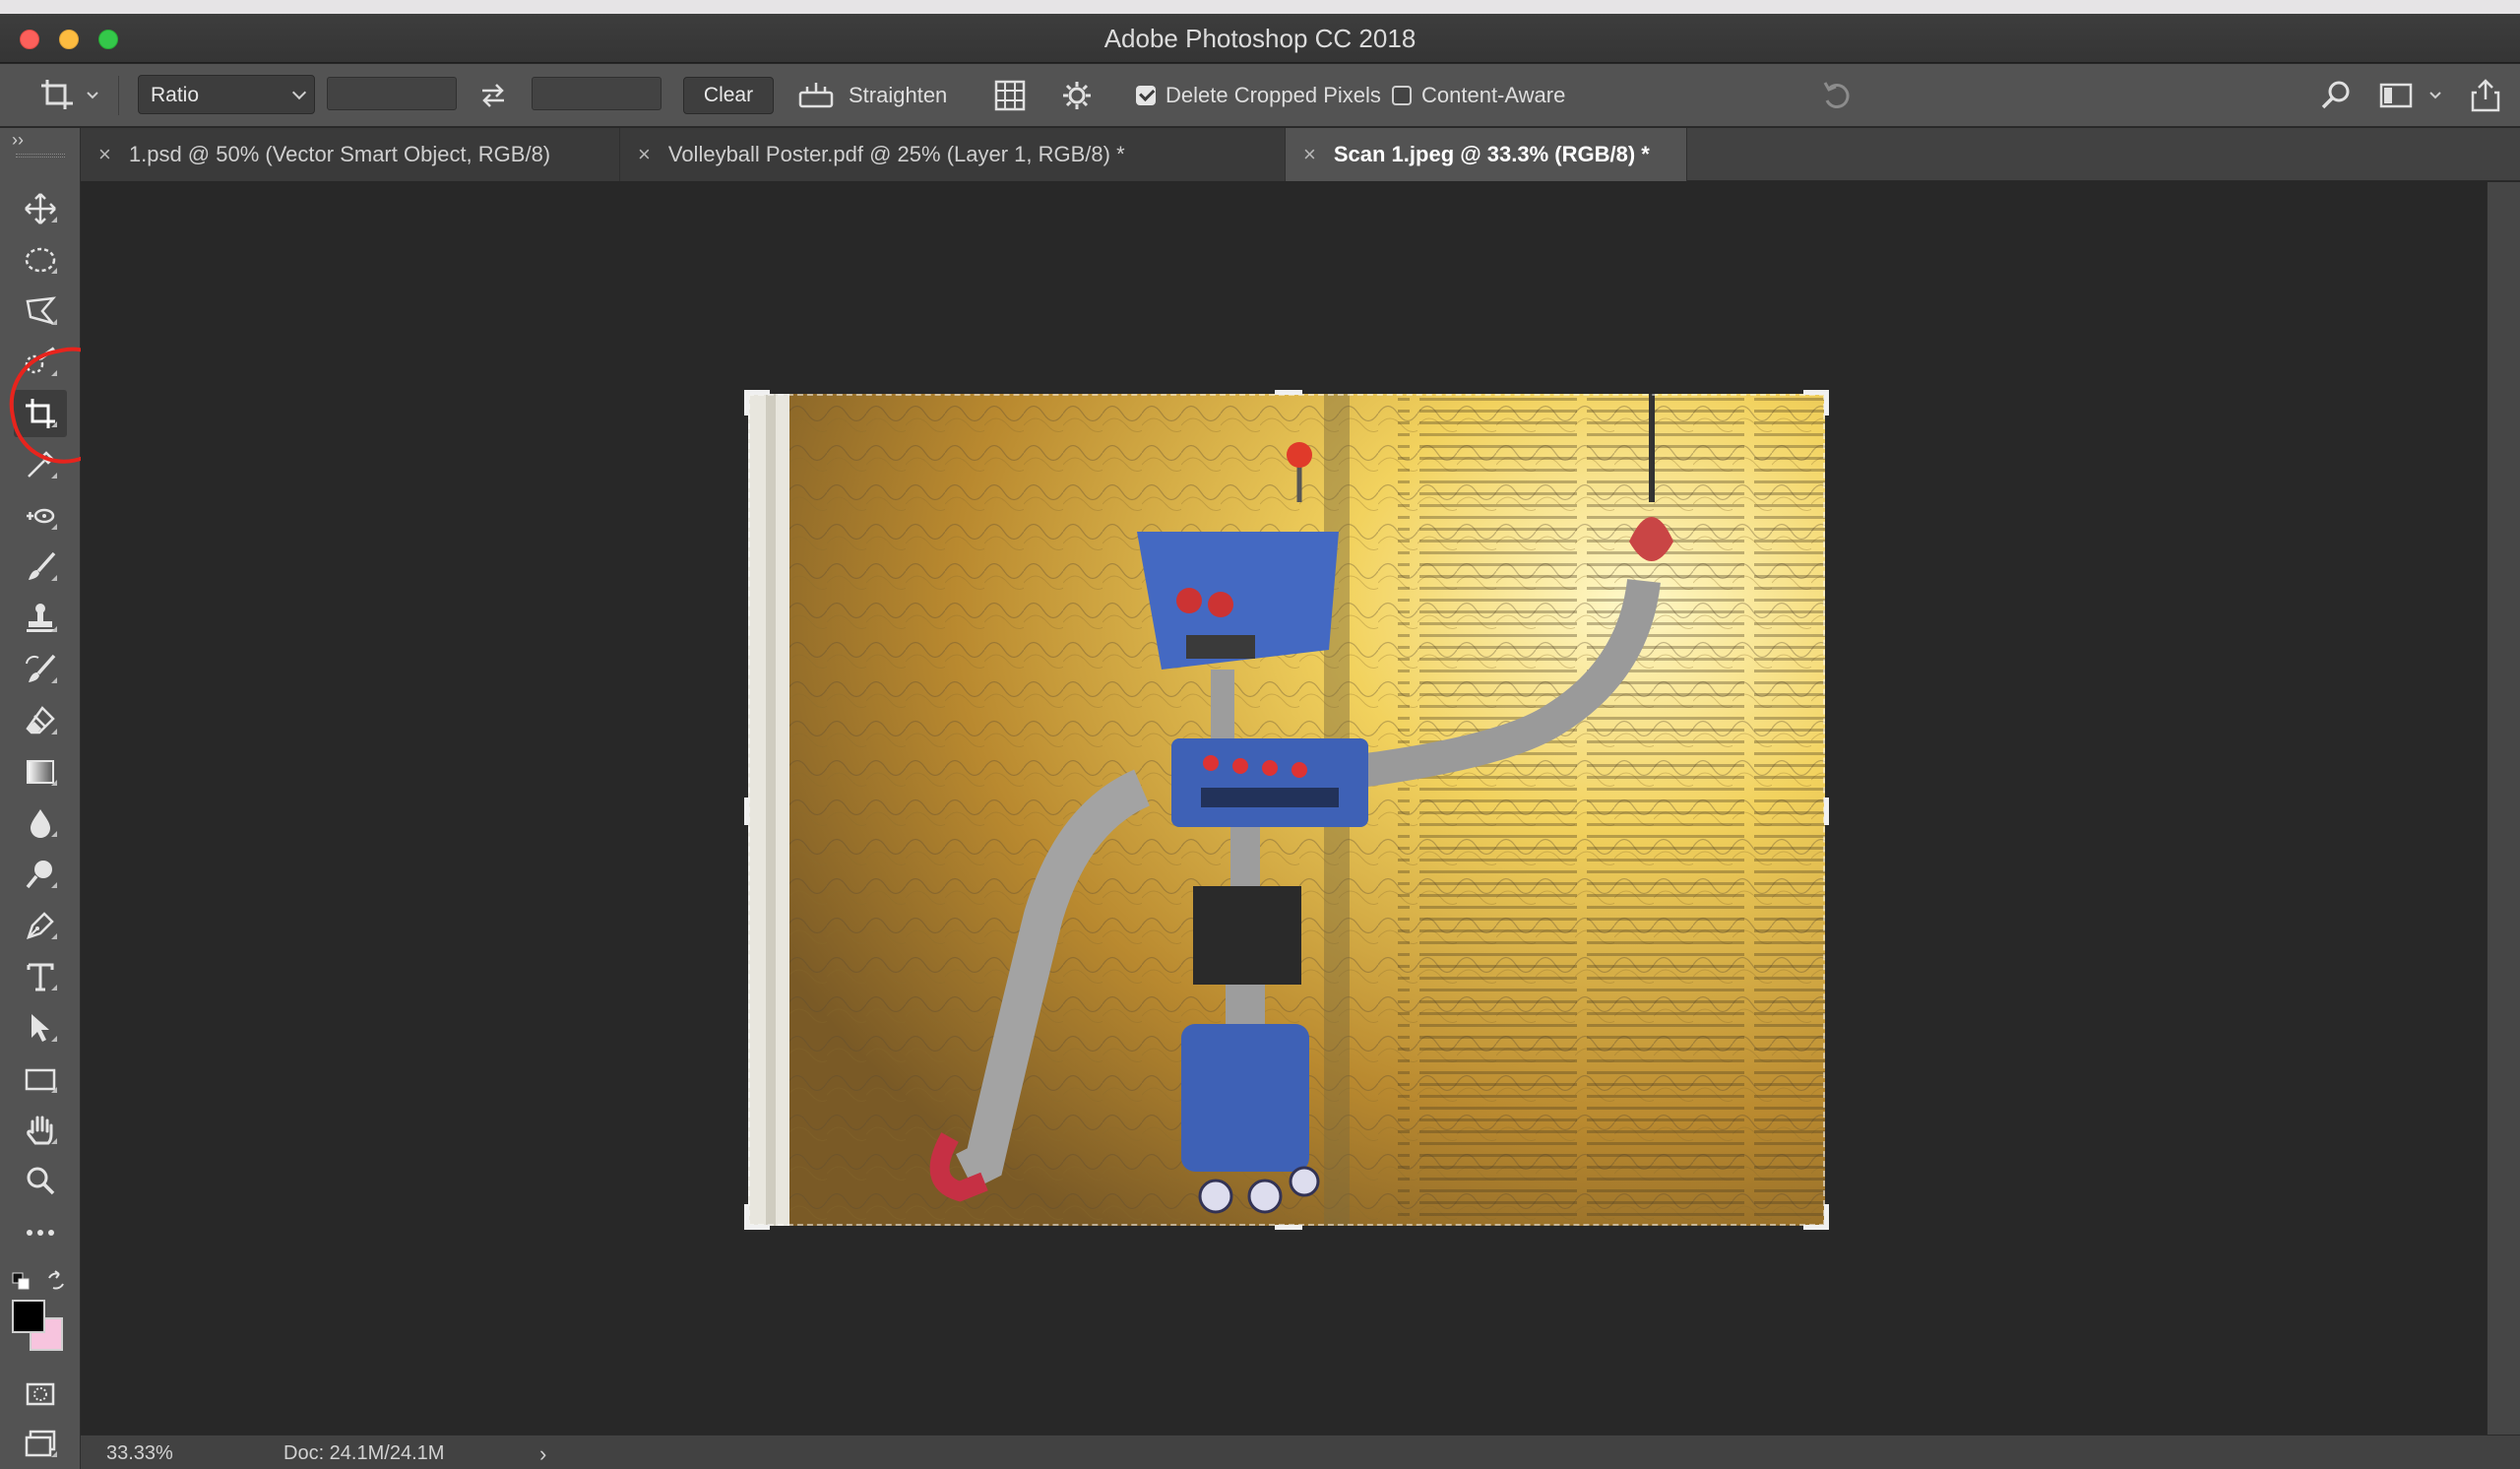 This screenshot has width=2520, height=1469. I want to click on move-tool, so click(40, 208).